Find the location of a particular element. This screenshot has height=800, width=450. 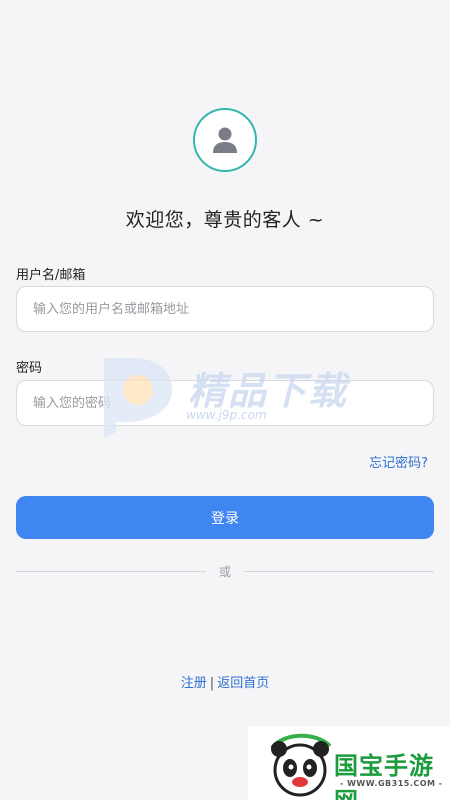

avatar is located at coordinates (225, 140).